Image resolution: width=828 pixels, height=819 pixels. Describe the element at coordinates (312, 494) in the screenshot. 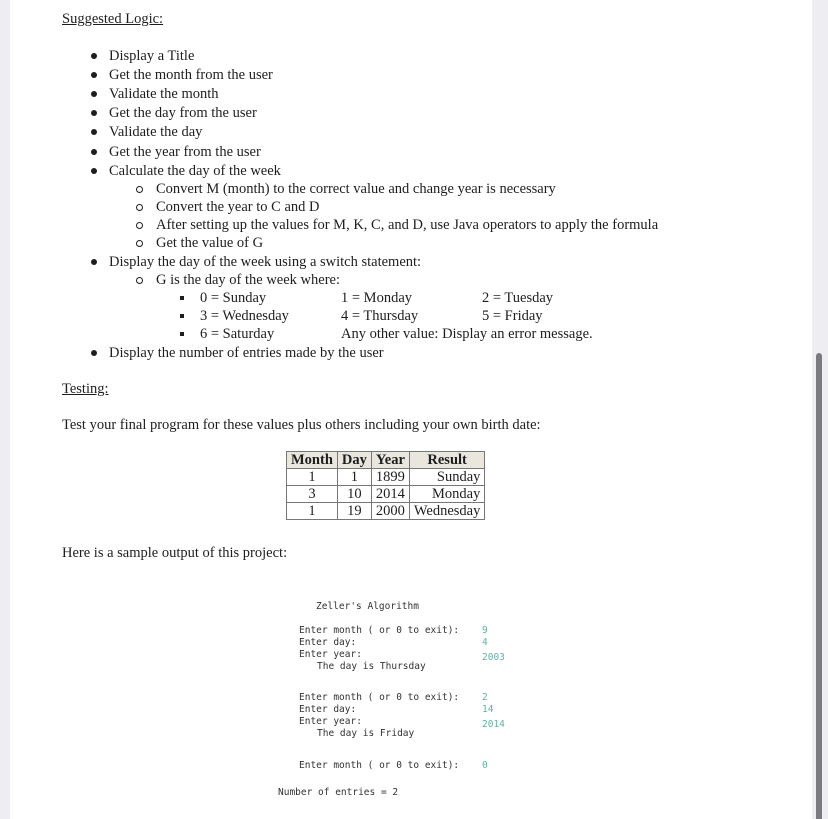

I see `cell: 3` at that location.